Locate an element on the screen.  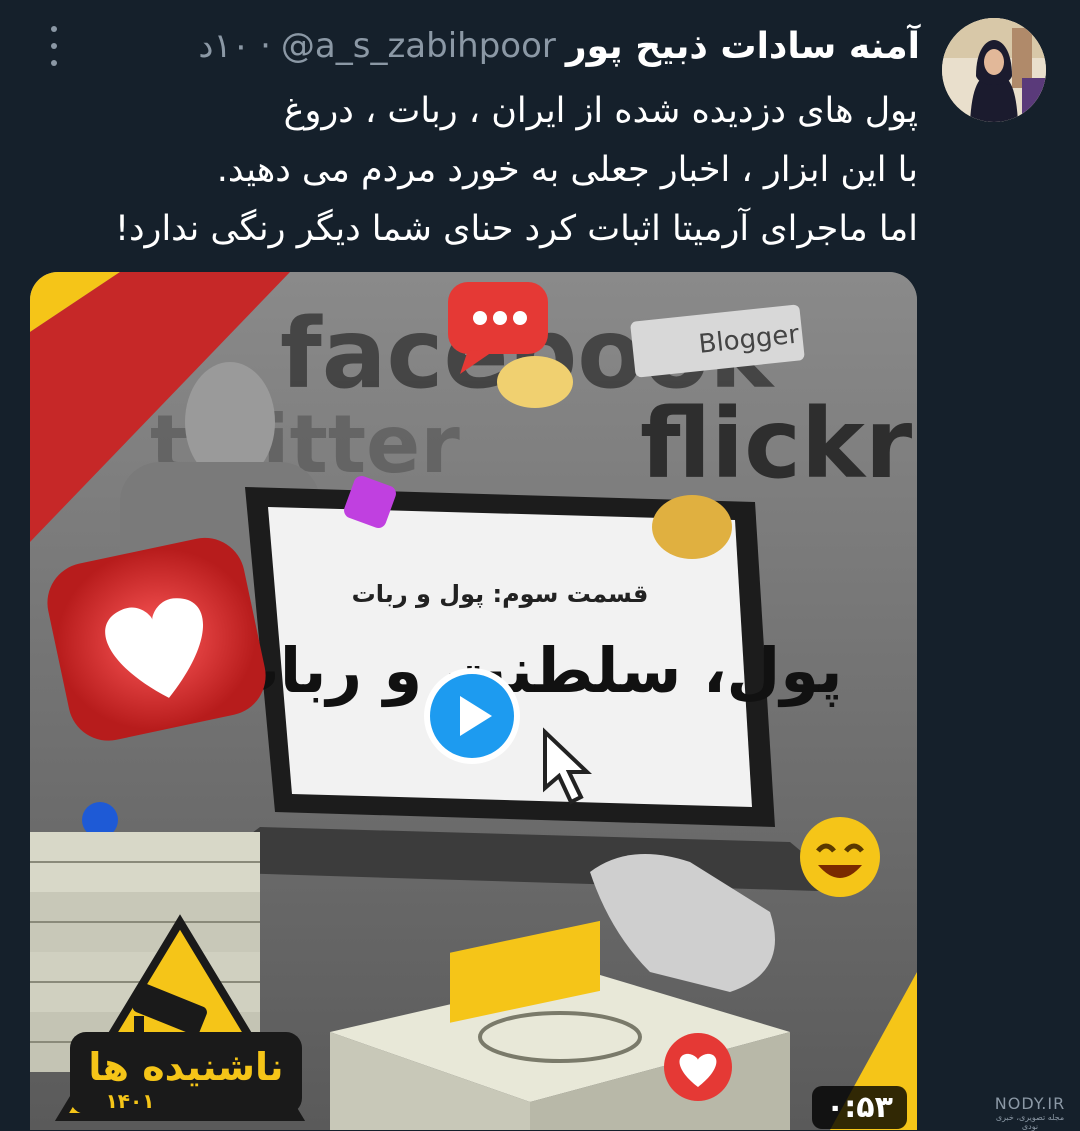
watermark-subtitle: مجله تصویری، خبری نودی is located at coordinates (1030, 1122).